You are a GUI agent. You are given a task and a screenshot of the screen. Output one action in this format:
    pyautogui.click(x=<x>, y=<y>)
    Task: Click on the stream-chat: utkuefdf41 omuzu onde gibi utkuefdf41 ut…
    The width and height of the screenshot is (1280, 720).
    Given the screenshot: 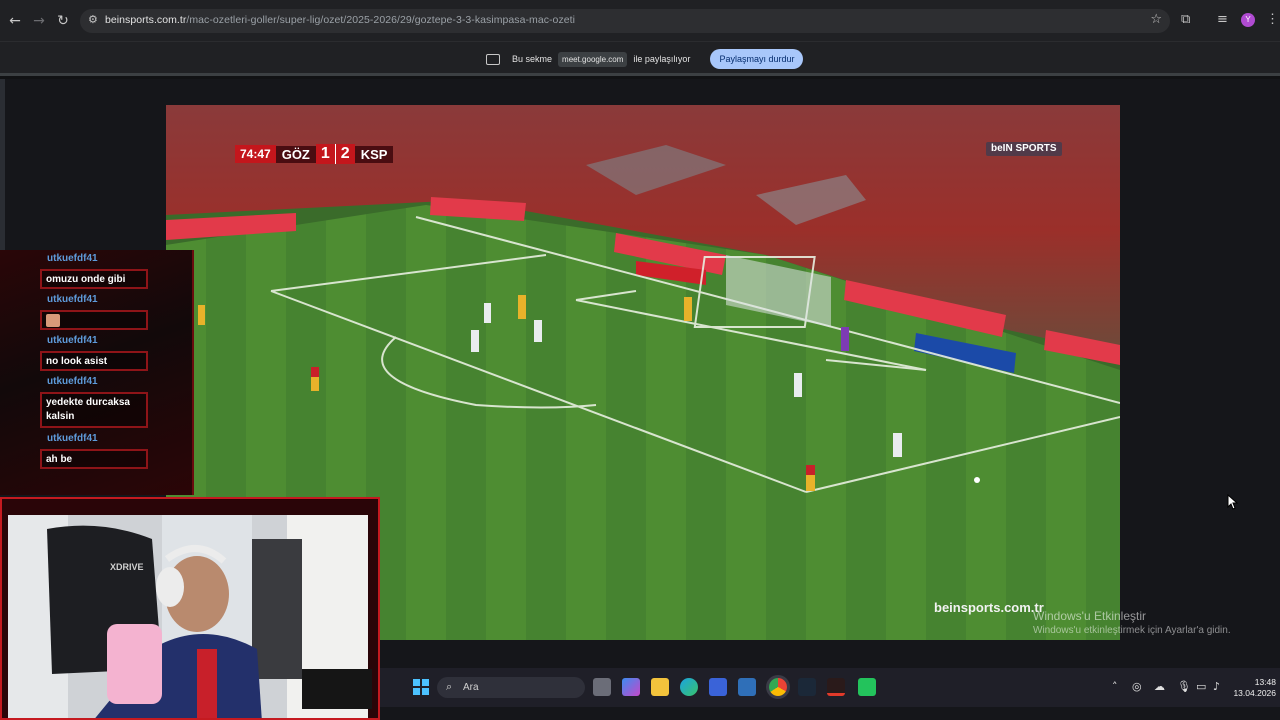 What is the action you would take?
    pyautogui.click(x=97, y=372)
    